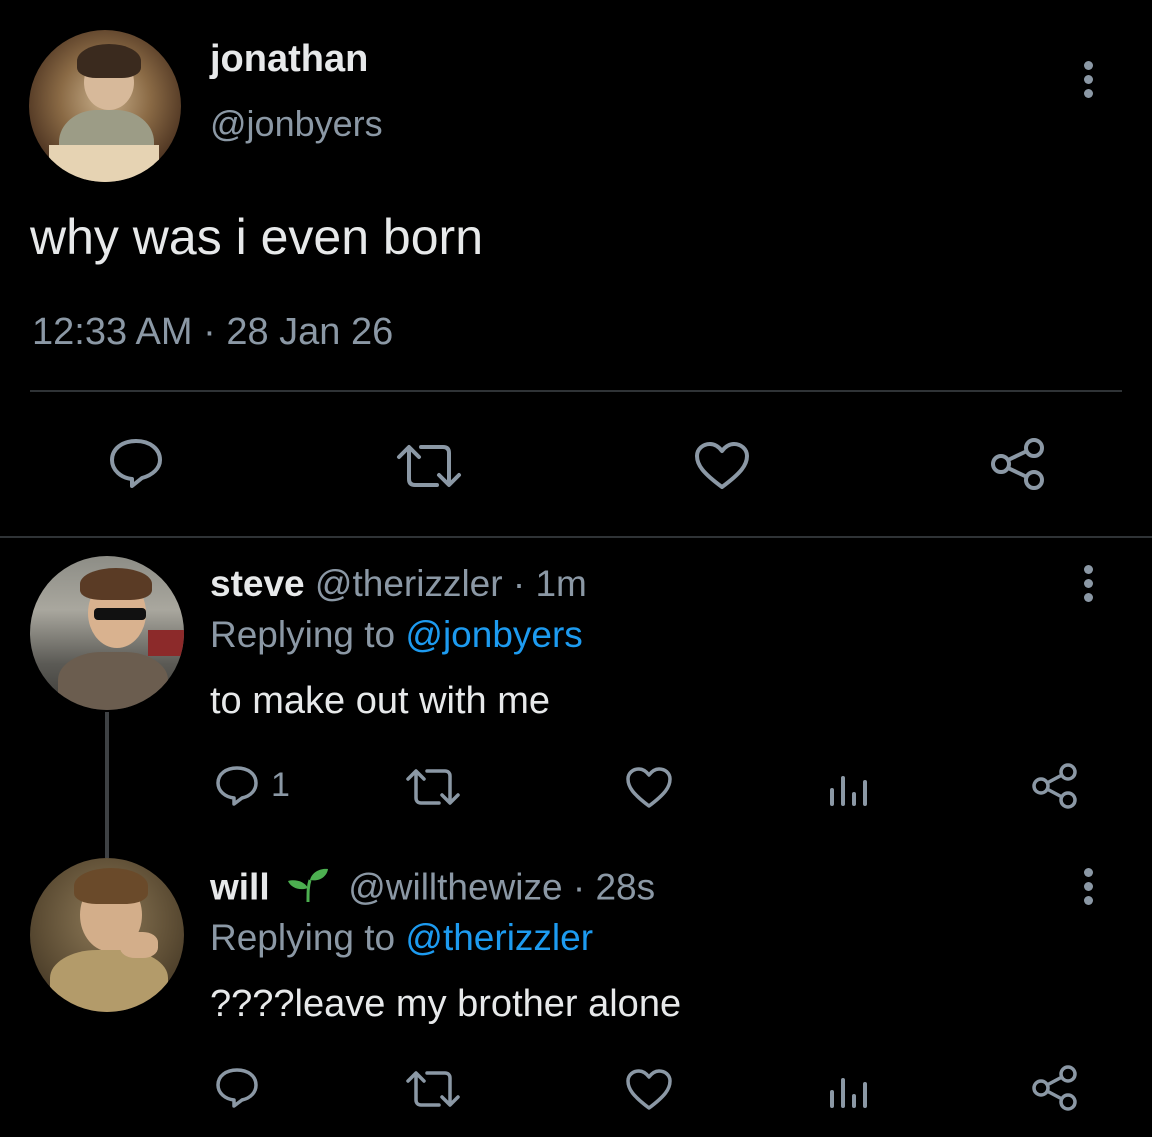  Describe the element at coordinates (409, 583) in the screenshot. I see `reply-1-handle: @therizzler` at that location.